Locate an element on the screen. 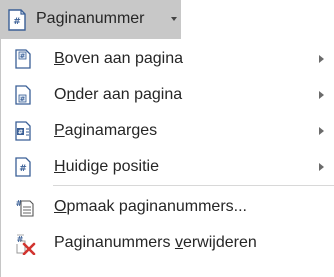 This screenshot has height=277, width=334. page-margins-icon: # is located at coordinates (23, 133).